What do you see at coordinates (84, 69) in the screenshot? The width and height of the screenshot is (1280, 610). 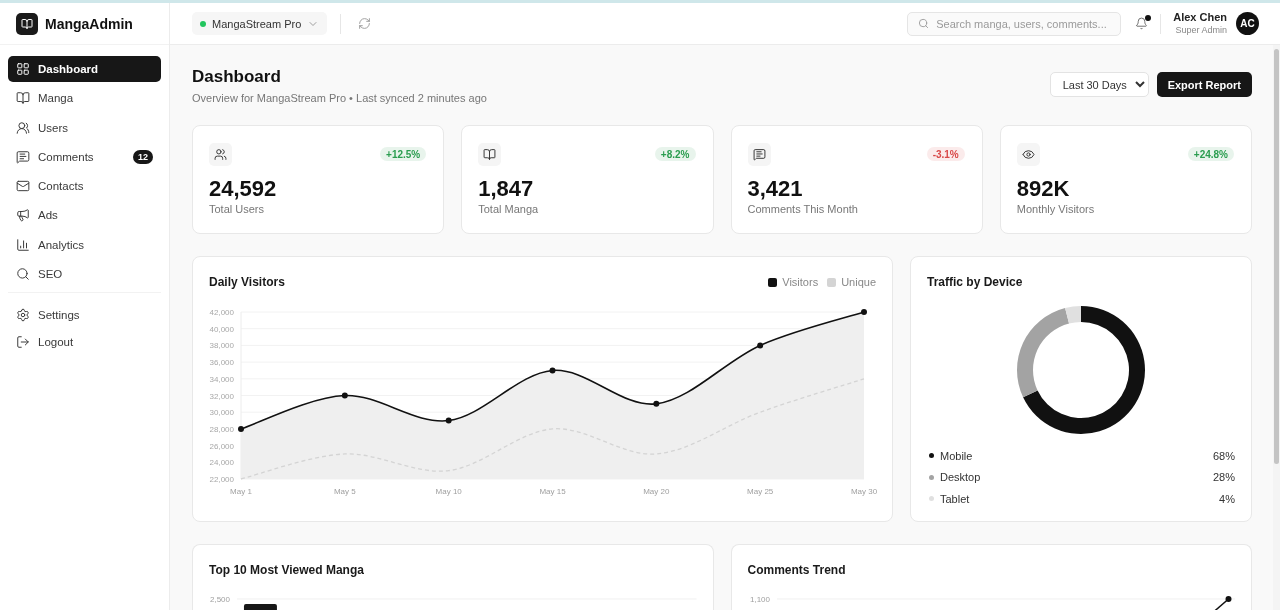 I see `nav-item: Dashboard` at bounding box center [84, 69].